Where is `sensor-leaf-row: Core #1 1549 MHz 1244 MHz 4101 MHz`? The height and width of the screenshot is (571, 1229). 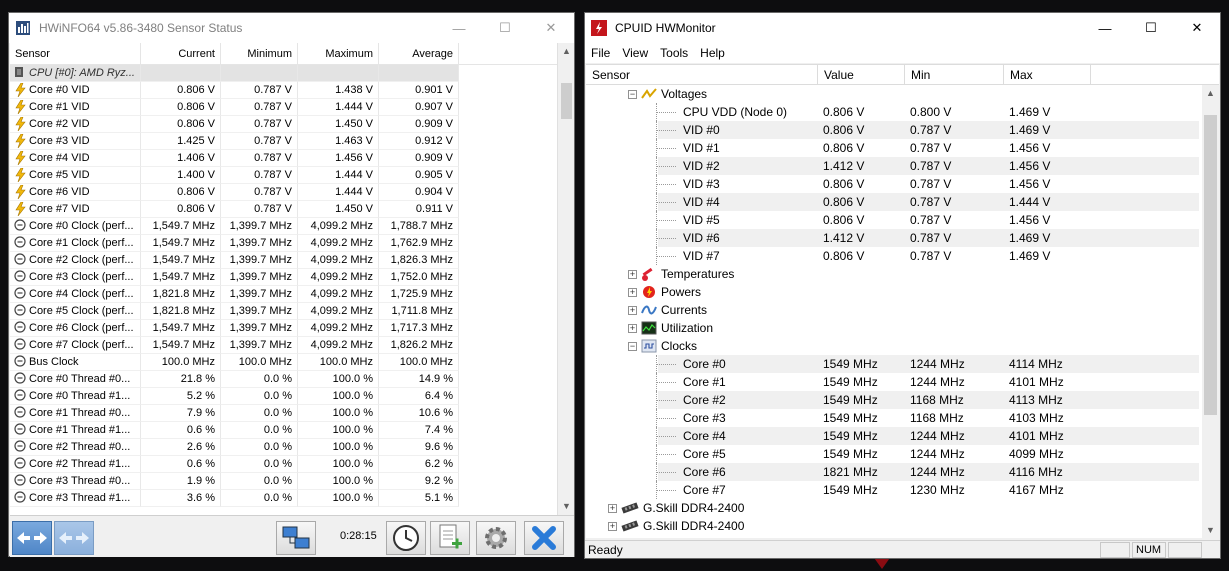 sensor-leaf-row: Core #1 1549 MHz 1244 MHz 4101 MHz is located at coordinates (902, 382).